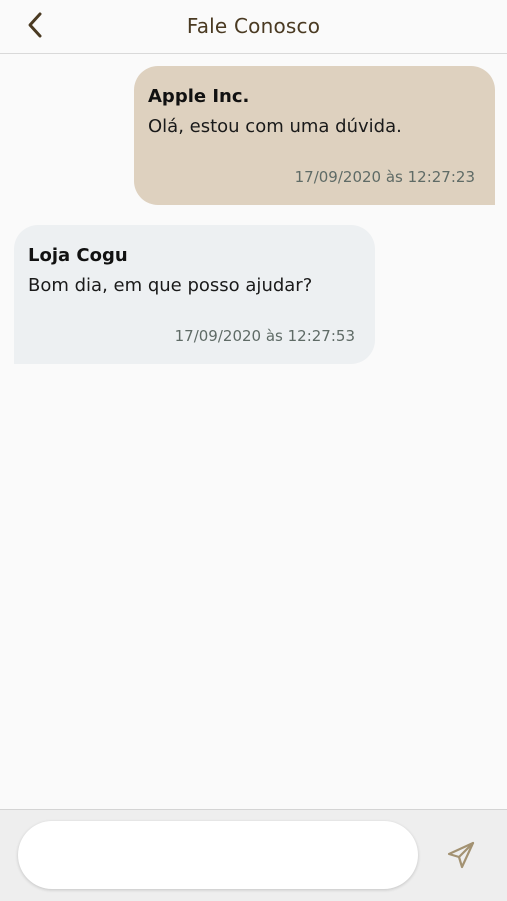 The image size is (507, 901). What do you see at coordinates (218, 855) in the screenshot?
I see `message-input` at bounding box center [218, 855].